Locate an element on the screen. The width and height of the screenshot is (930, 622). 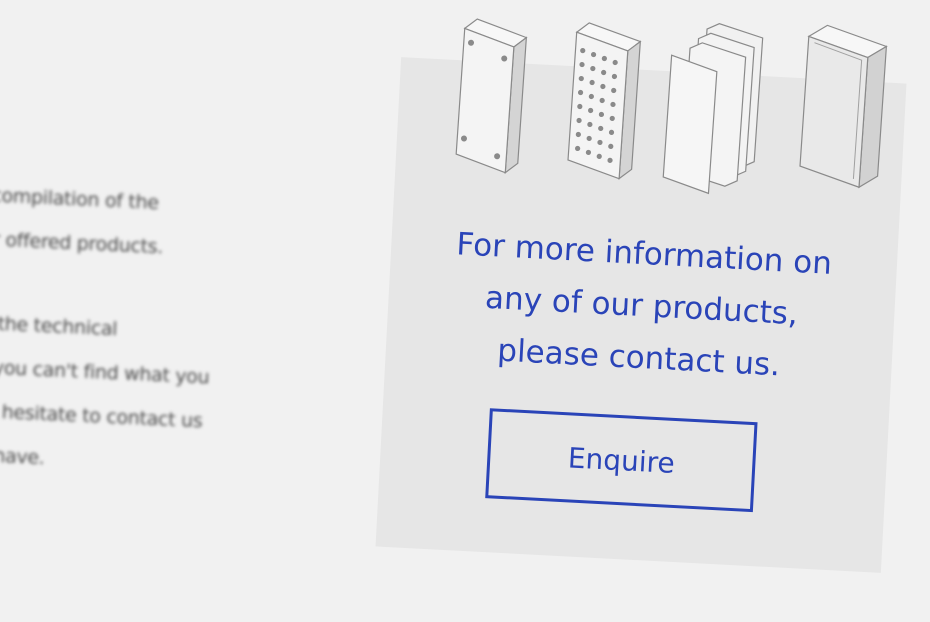
product-icons is located at coordinates (671, 110).